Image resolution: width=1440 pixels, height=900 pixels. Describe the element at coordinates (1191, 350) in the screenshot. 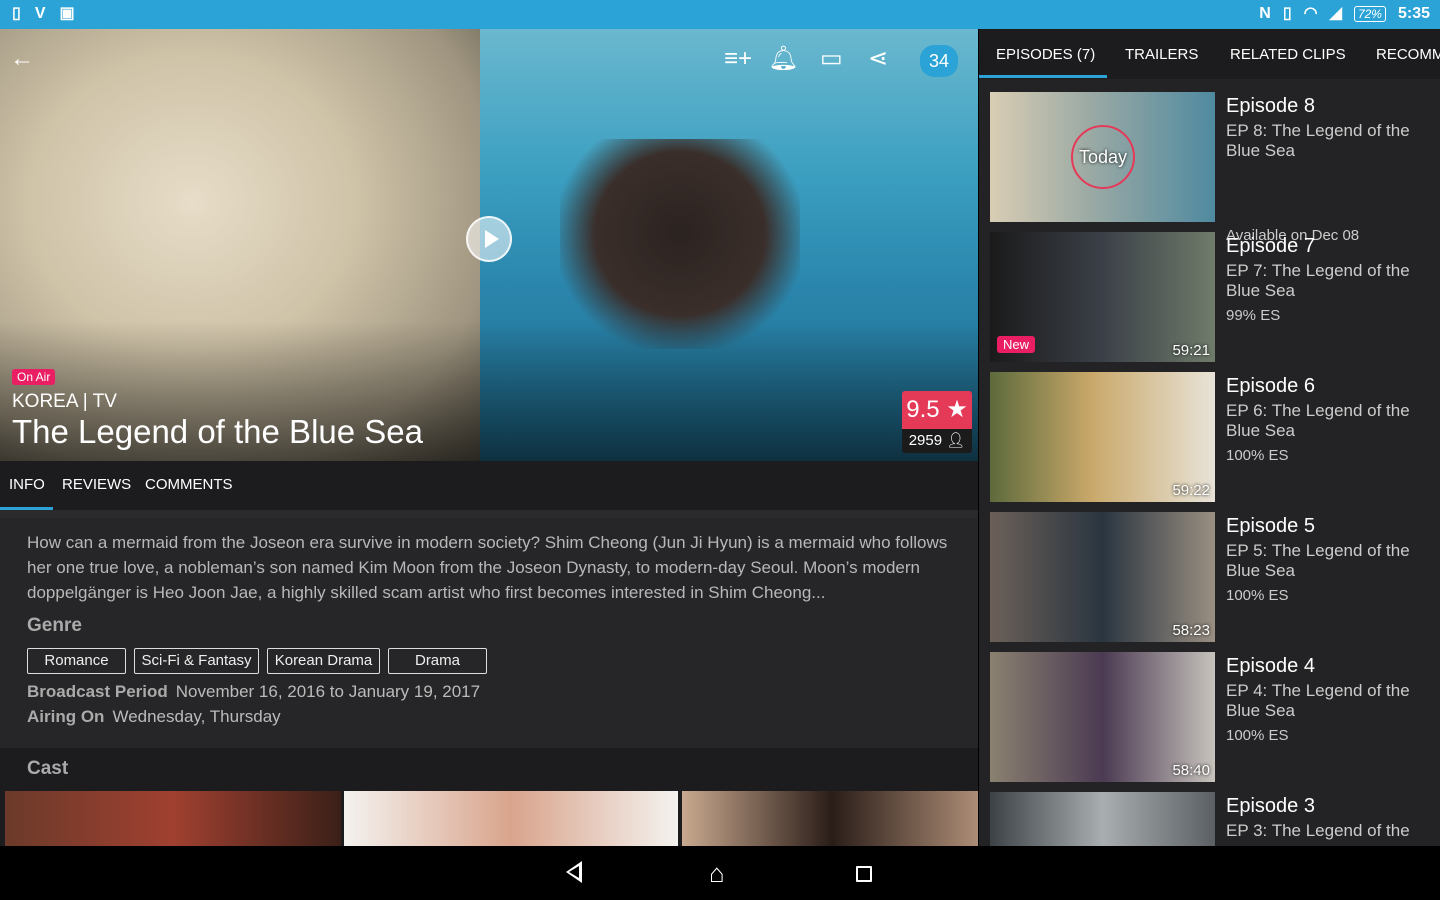

I see `episode-duration: 59:21` at that location.